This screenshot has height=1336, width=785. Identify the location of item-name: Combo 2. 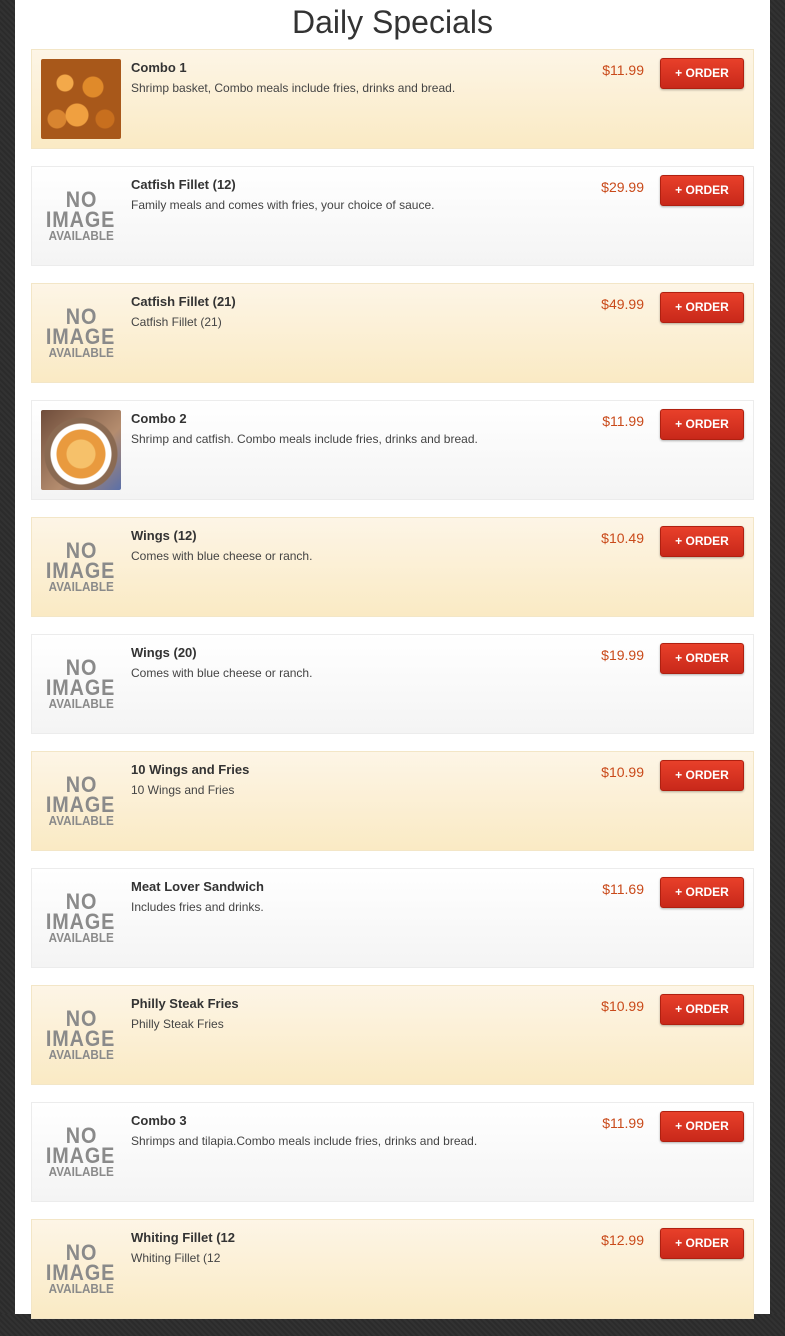
(159, 418).